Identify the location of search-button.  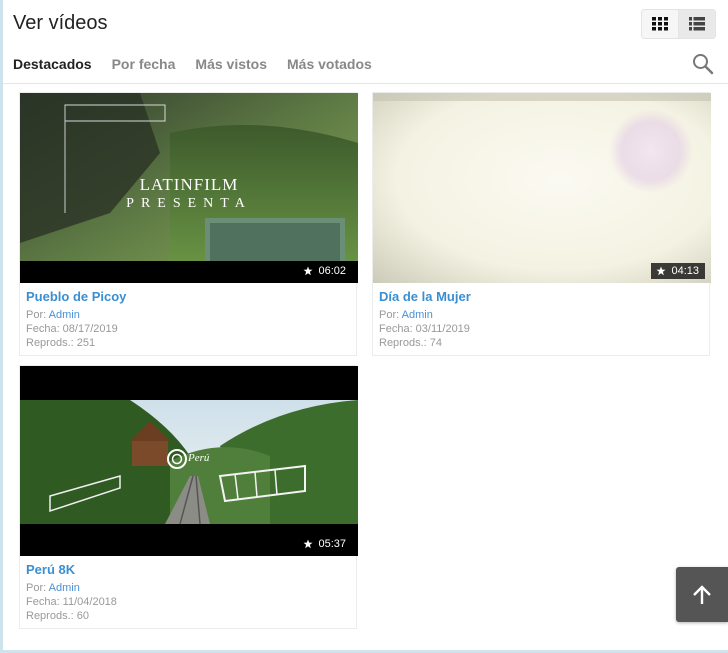
(703, 66).